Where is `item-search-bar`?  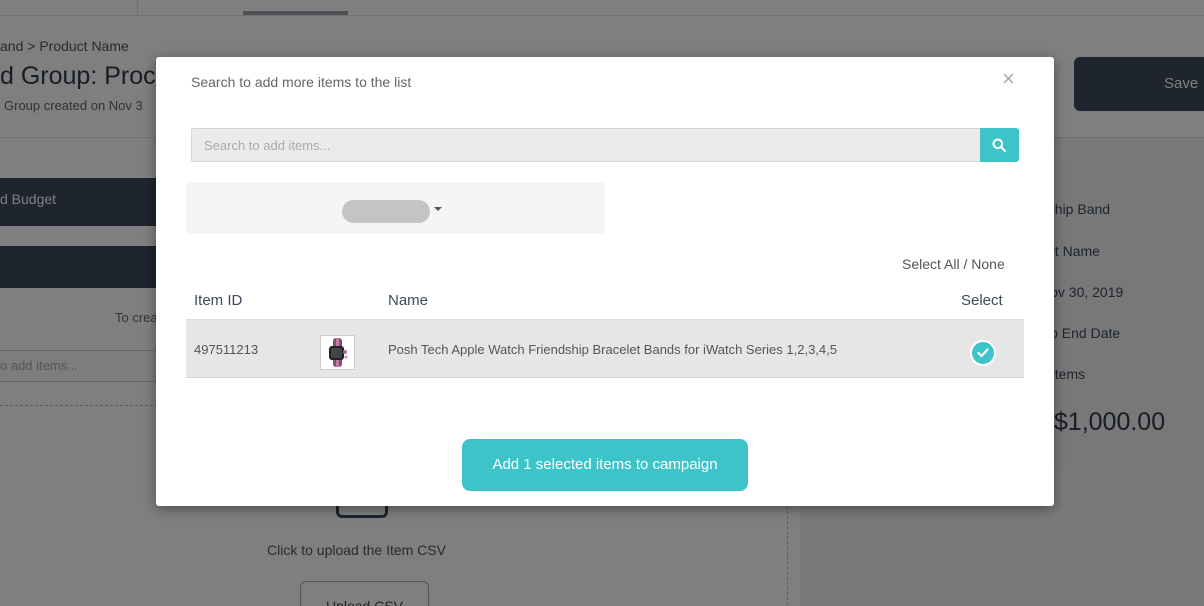 item-search-bar is located at coordinates (605, 145).